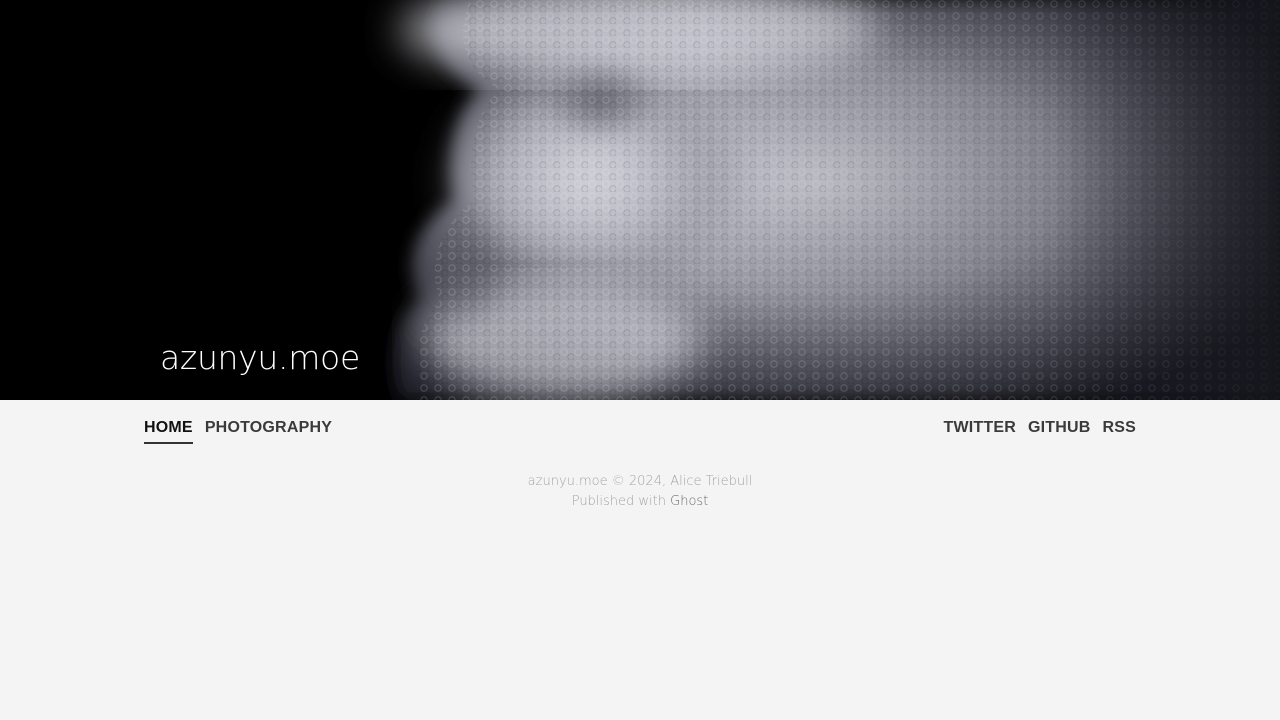 Image resolution: width=1280 pixels, height=720 pixels. Describe the element at coordinates (168, 431) in the screenshot. I see `nav-home-link: HOME` at that location.